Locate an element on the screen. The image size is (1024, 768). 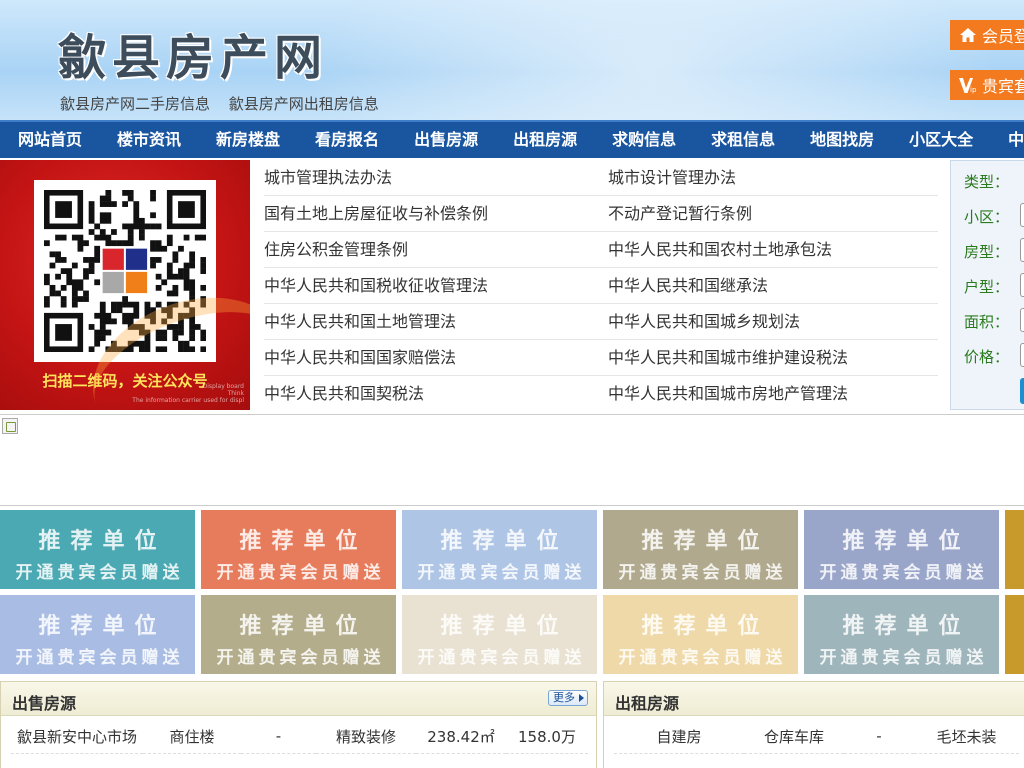
secondhand-link: 歙县房产网二手房信息 is located at coordinates (135, 104).